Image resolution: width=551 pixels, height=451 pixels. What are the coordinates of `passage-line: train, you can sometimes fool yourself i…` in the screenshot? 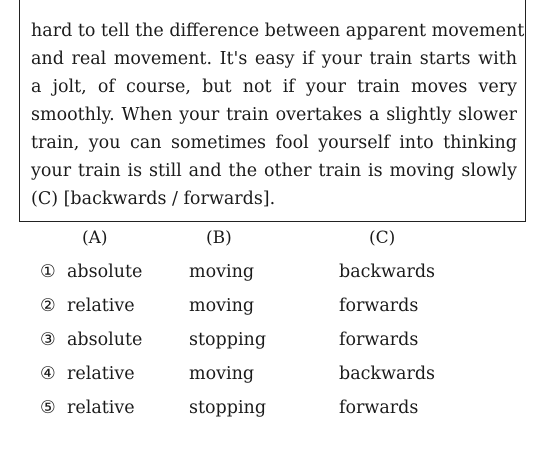 It's located at (274, 143).